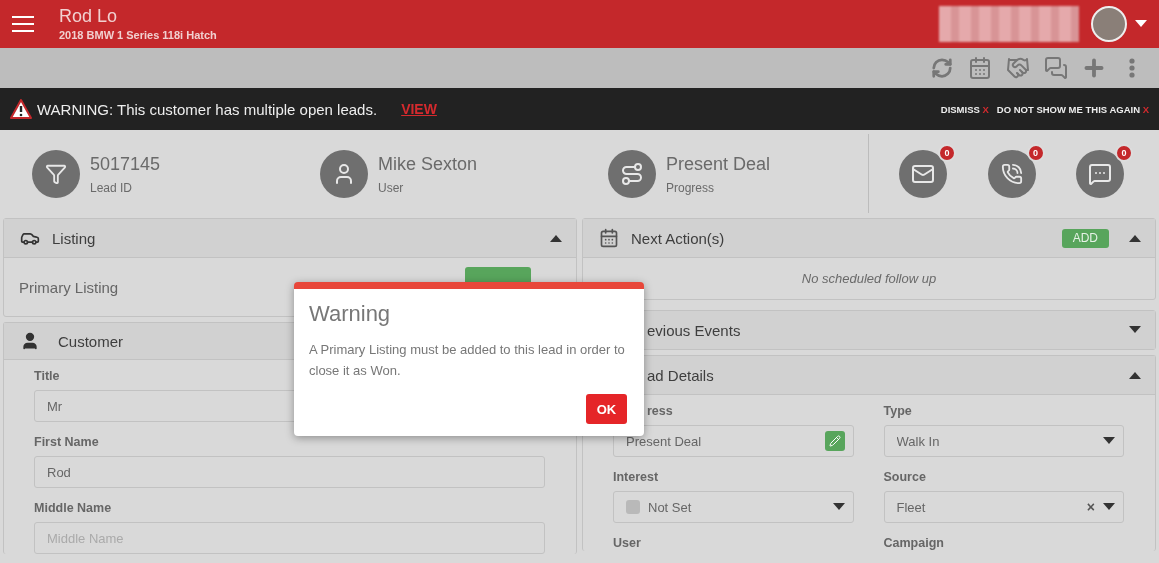  I want to click on panel-title: Next Action(s), so click(678, 238).